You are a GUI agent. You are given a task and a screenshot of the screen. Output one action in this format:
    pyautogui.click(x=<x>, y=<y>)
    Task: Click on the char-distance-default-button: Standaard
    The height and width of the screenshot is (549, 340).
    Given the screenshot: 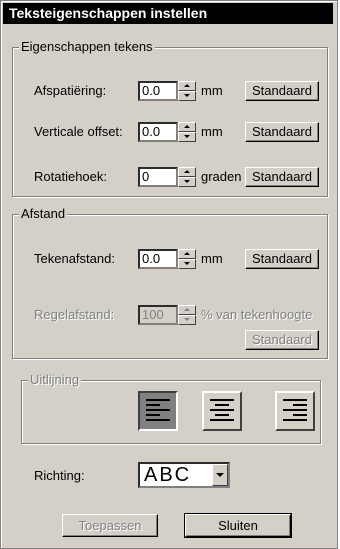 What is the action you would take?
    pyautogui.click(x=282, y=259)
    